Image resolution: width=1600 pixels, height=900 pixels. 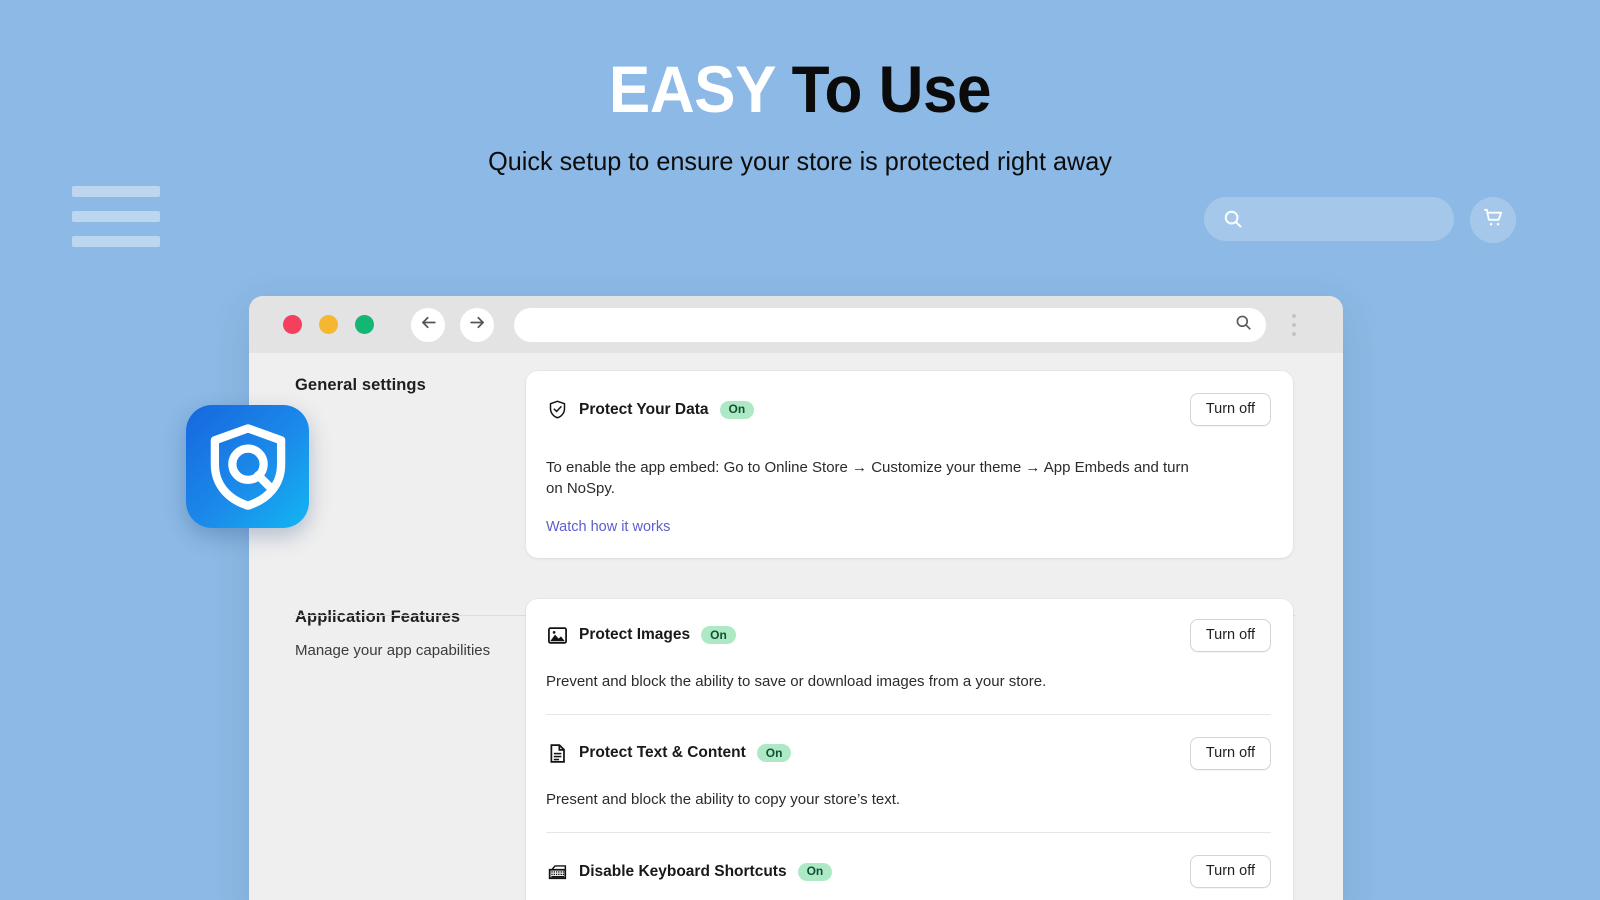 What do you see at coordinates (364, 324) in the screenshot?
I see `maximize-window-button` at bounding box center [364, 324].